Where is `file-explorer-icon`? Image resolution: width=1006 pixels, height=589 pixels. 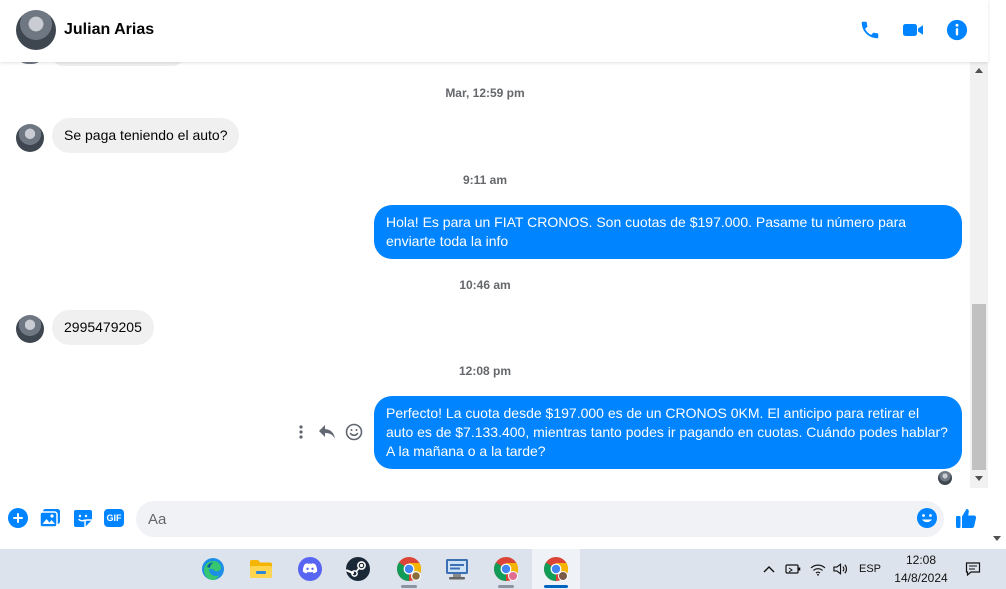 file-explorer-icon is located at coordinates (261, 569).